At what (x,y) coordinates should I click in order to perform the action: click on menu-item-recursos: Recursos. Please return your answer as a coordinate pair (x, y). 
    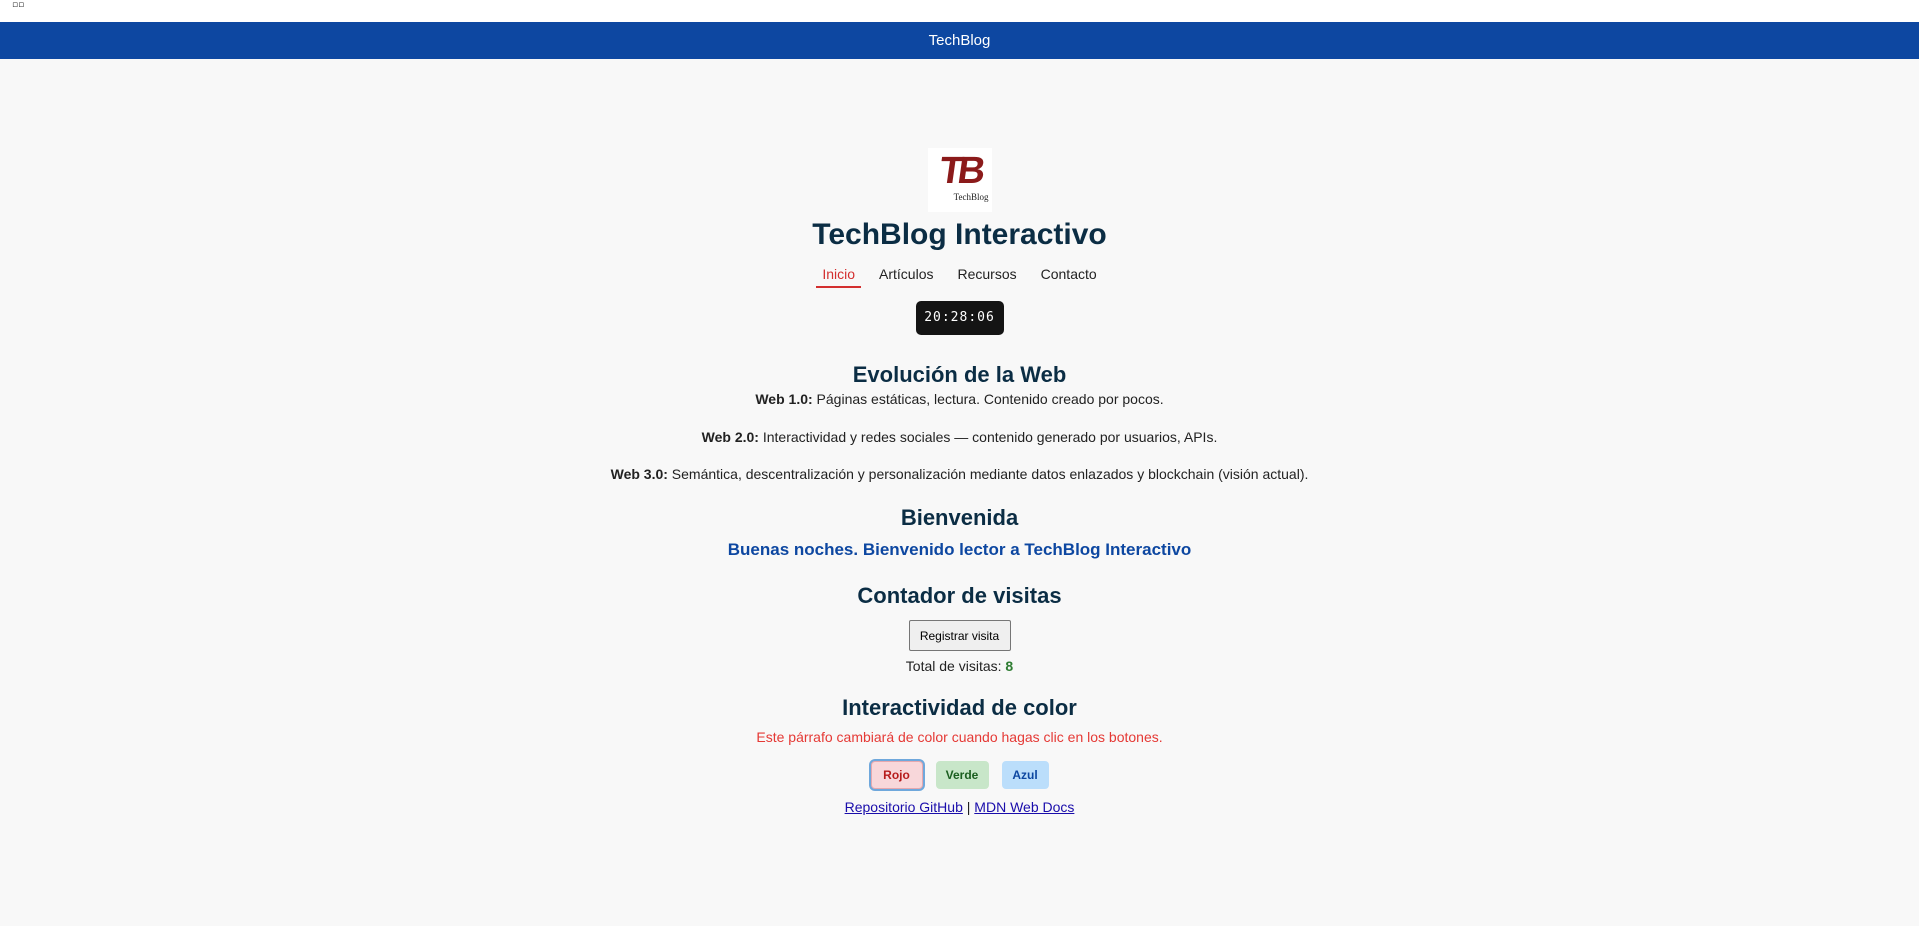
    Looking at the image, I should click on (986, 275).